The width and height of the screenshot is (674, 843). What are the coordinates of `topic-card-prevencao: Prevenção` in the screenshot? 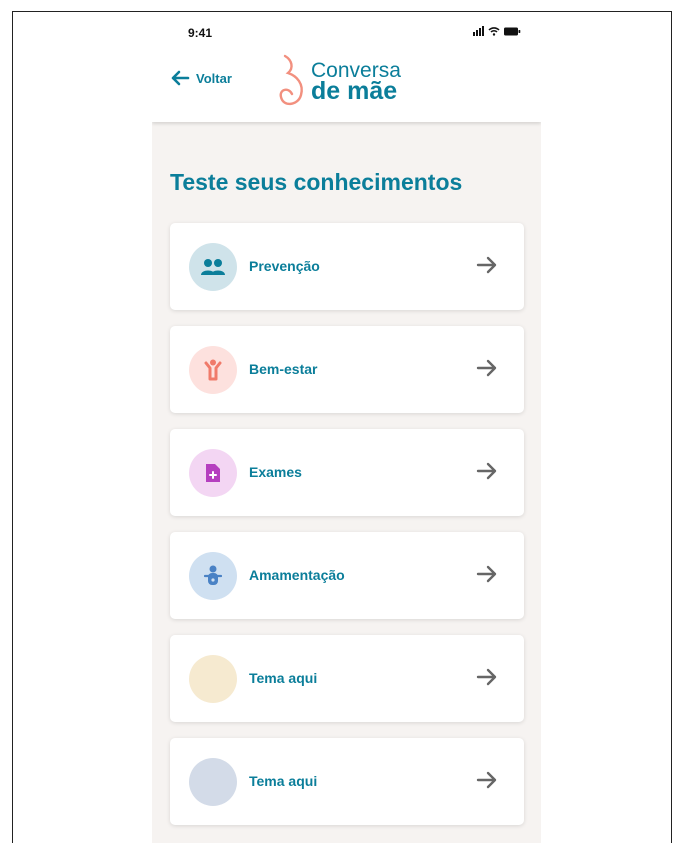 It's located at (347, 266).